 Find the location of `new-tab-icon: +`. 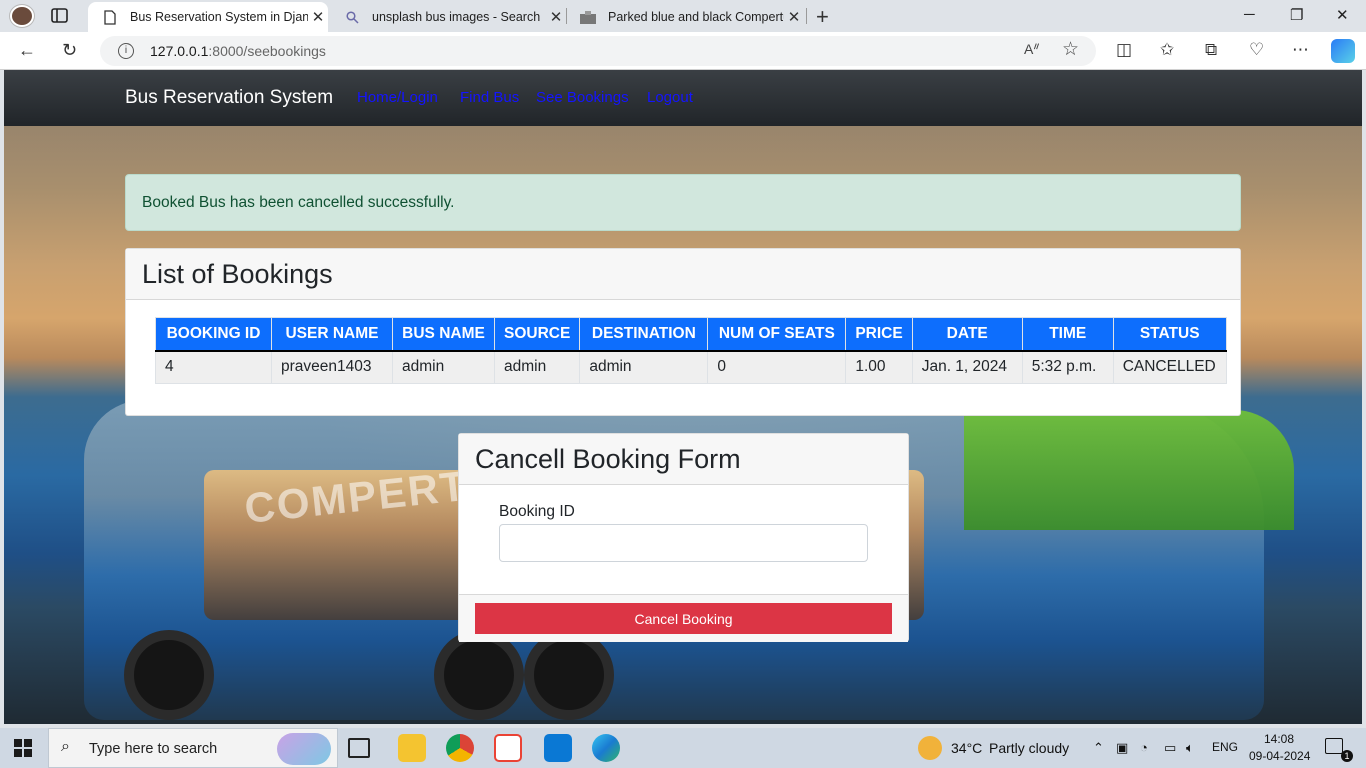

new-tab-icon: + is located at coordinates (822, 17).